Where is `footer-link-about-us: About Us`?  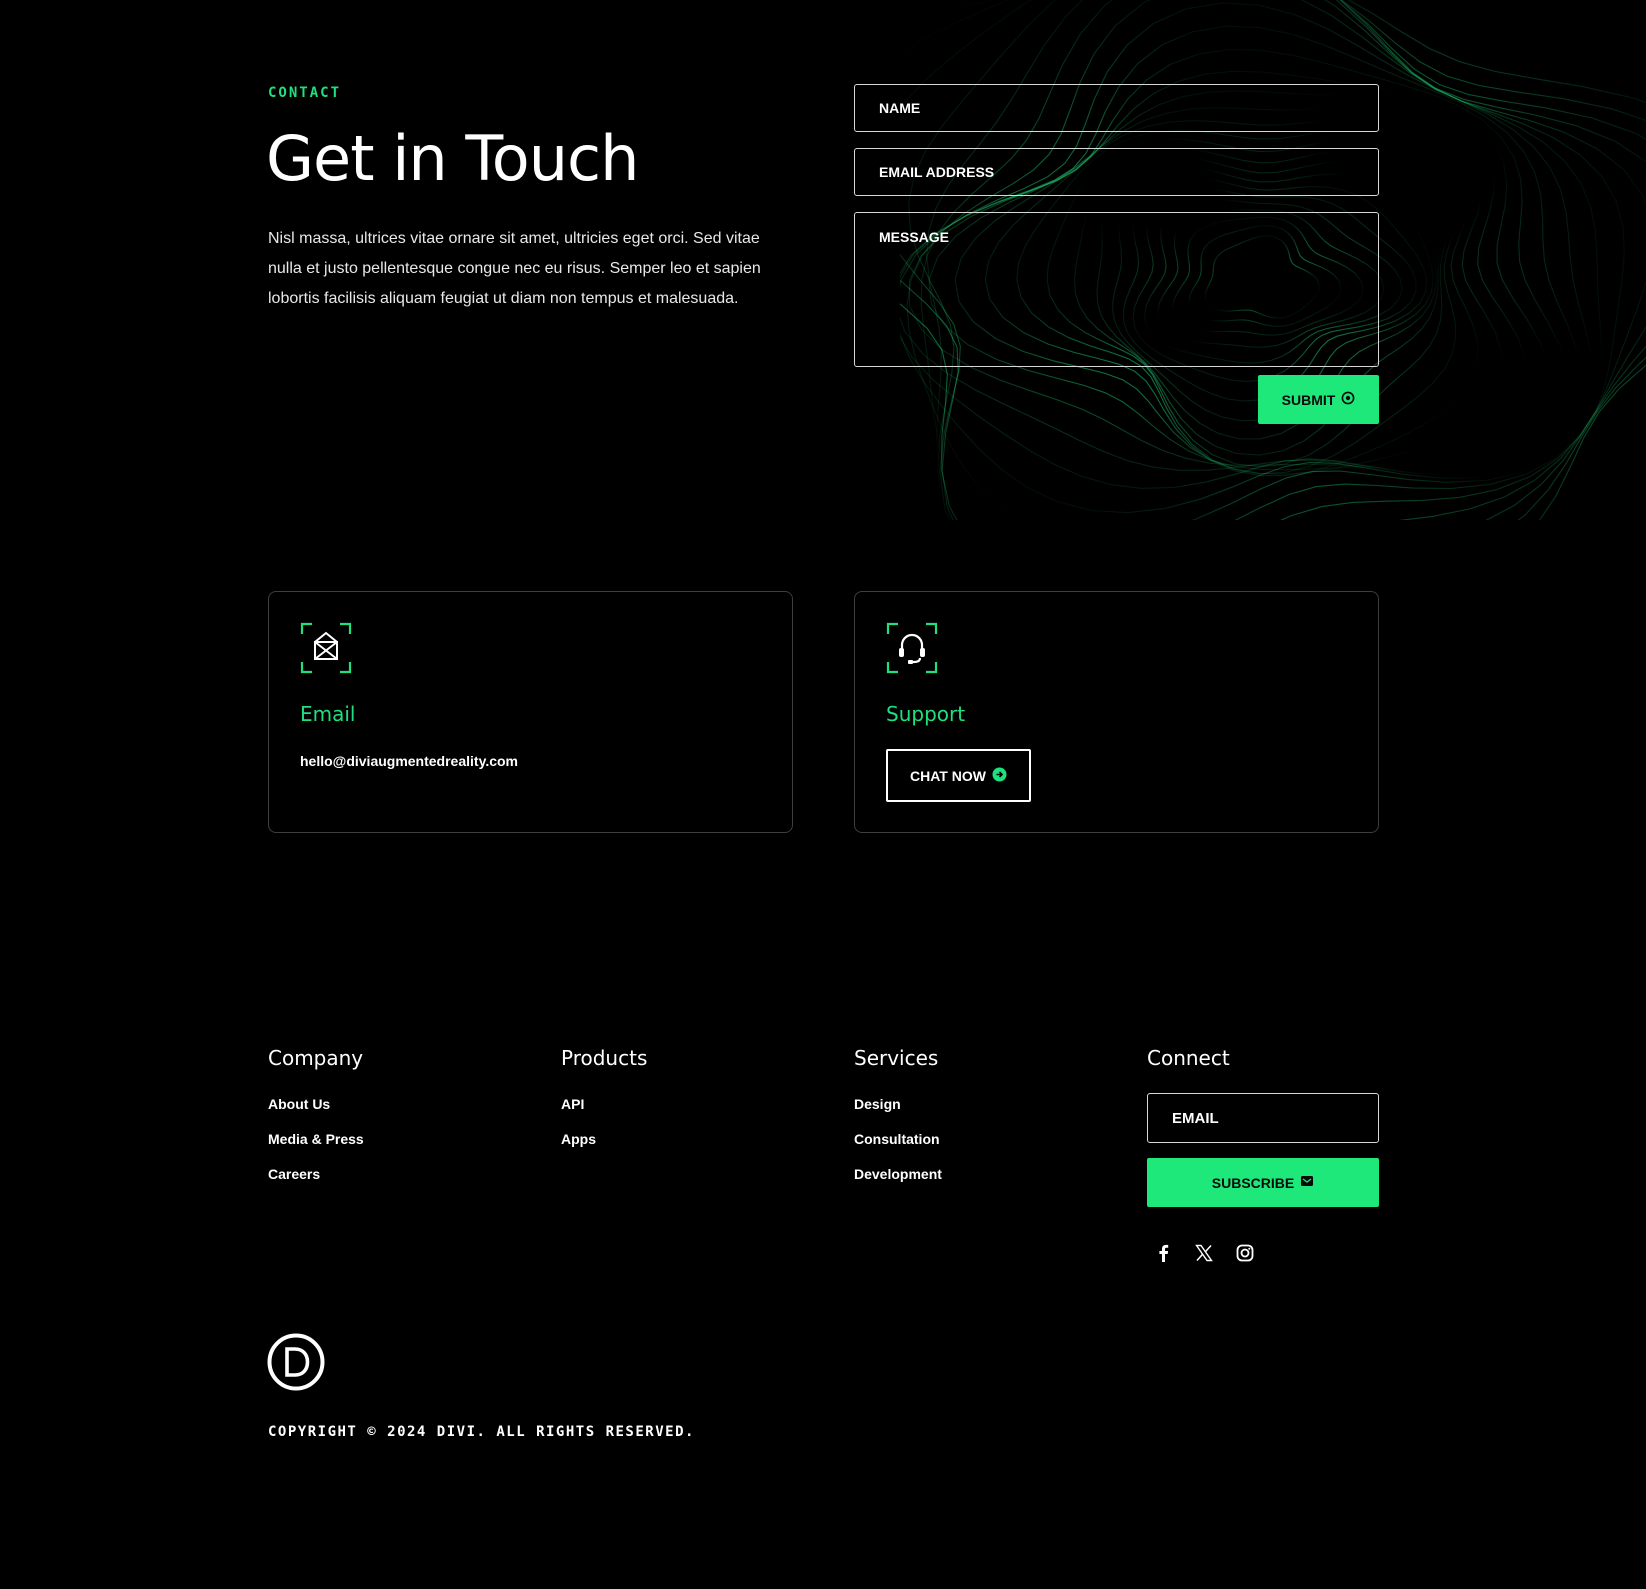 footer-link-about-us: About Us is located at coordinates (299, 1104).